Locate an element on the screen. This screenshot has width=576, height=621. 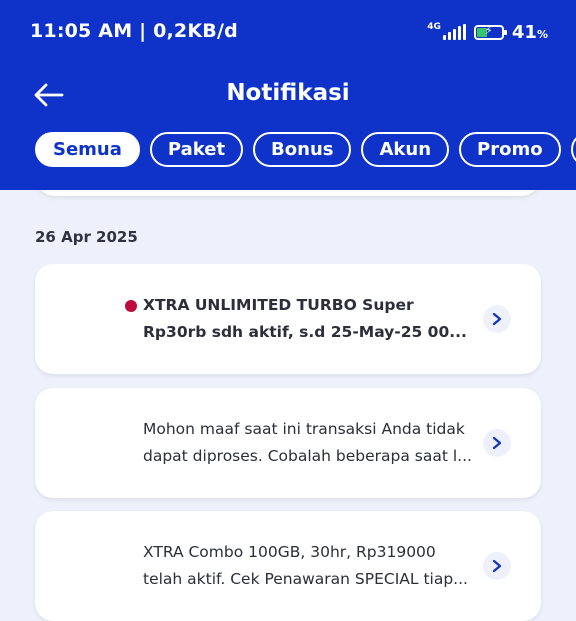
battery-icon: ⚡ is located at coordinates (490, 31).